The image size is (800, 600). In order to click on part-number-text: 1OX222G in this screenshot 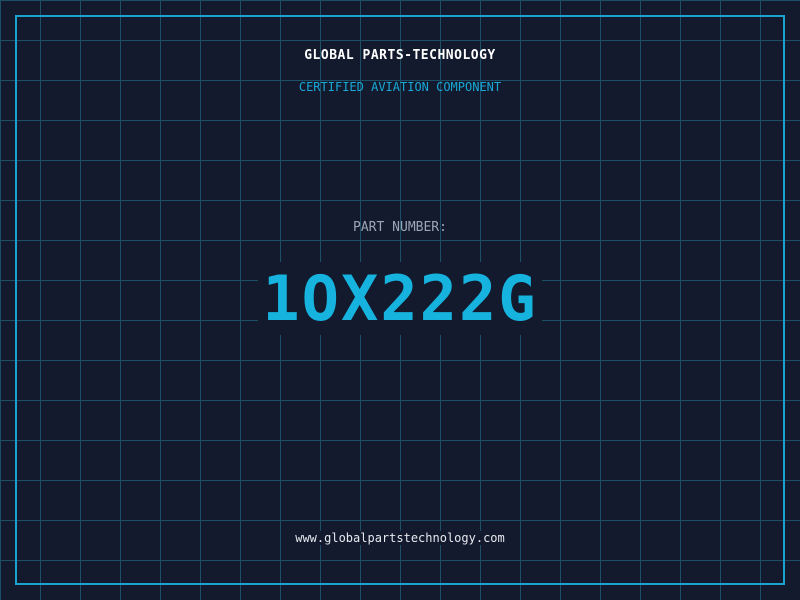, I will do `click(400, 298)`.